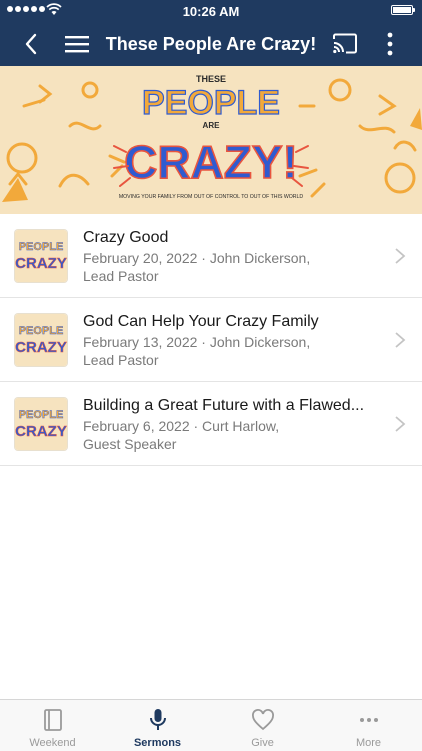  What do you see at coordinates (368, 720) in the screenshot?
I see `ellipsis-icon` at bounding box center [368, 720].